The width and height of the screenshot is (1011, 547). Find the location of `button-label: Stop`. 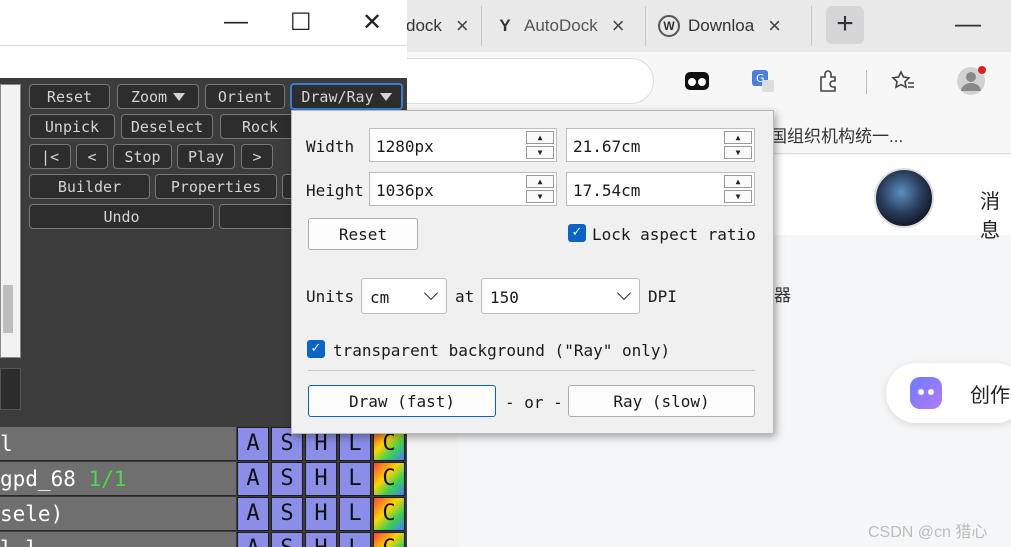

button-label: Stop is located at coordinates (142, 156).